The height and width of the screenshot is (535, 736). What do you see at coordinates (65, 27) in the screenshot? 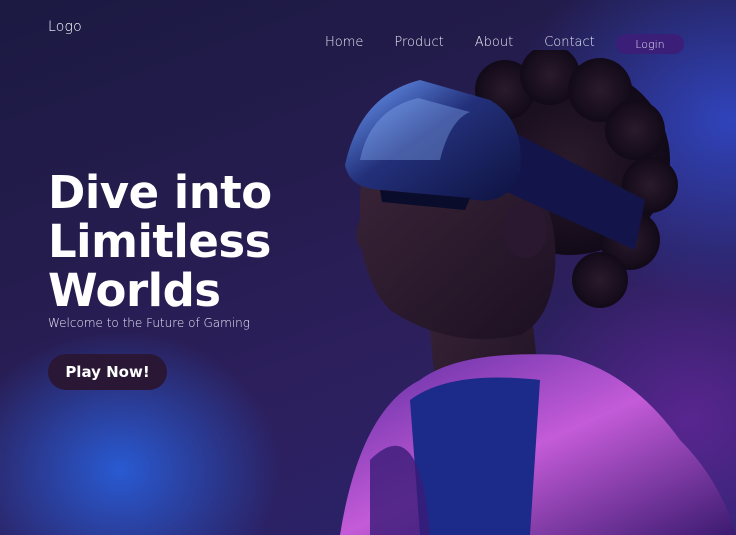
I see `logo: Logo` at bounding box center [65, 27].